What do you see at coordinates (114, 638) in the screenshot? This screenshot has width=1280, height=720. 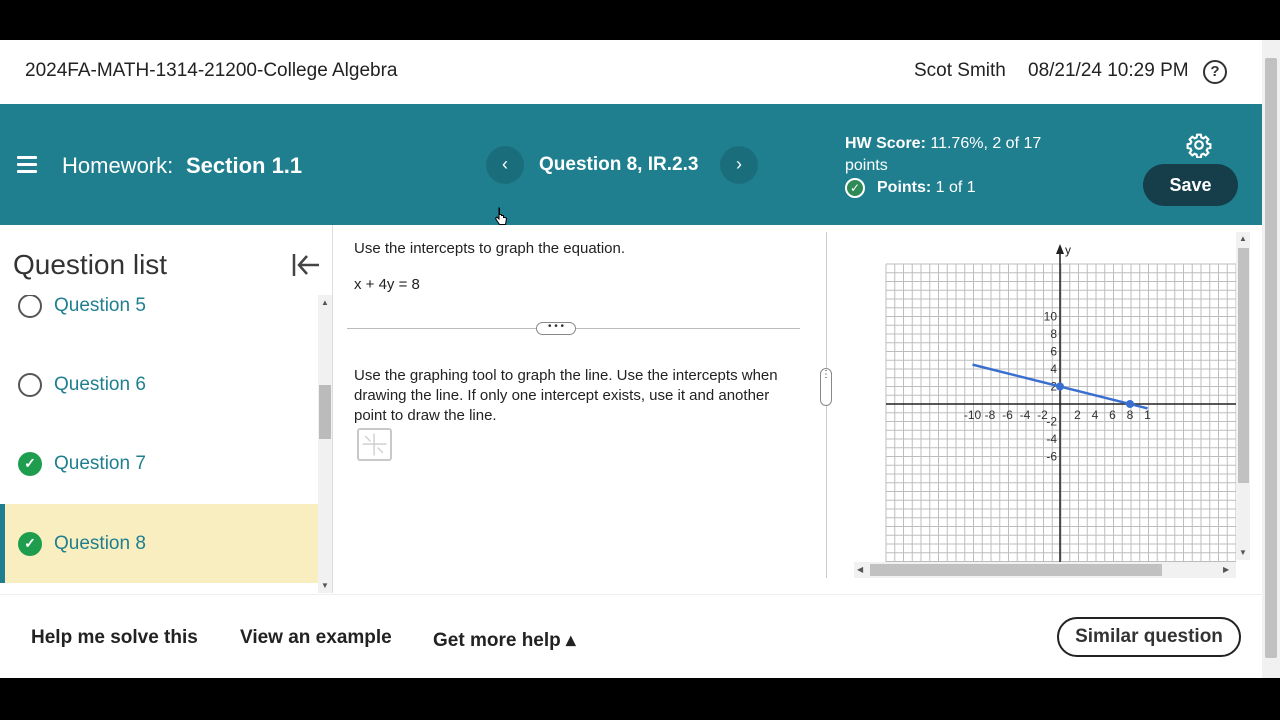 I see `help-me-solve-link: Help me solve this` at bounding box center [114, 638].